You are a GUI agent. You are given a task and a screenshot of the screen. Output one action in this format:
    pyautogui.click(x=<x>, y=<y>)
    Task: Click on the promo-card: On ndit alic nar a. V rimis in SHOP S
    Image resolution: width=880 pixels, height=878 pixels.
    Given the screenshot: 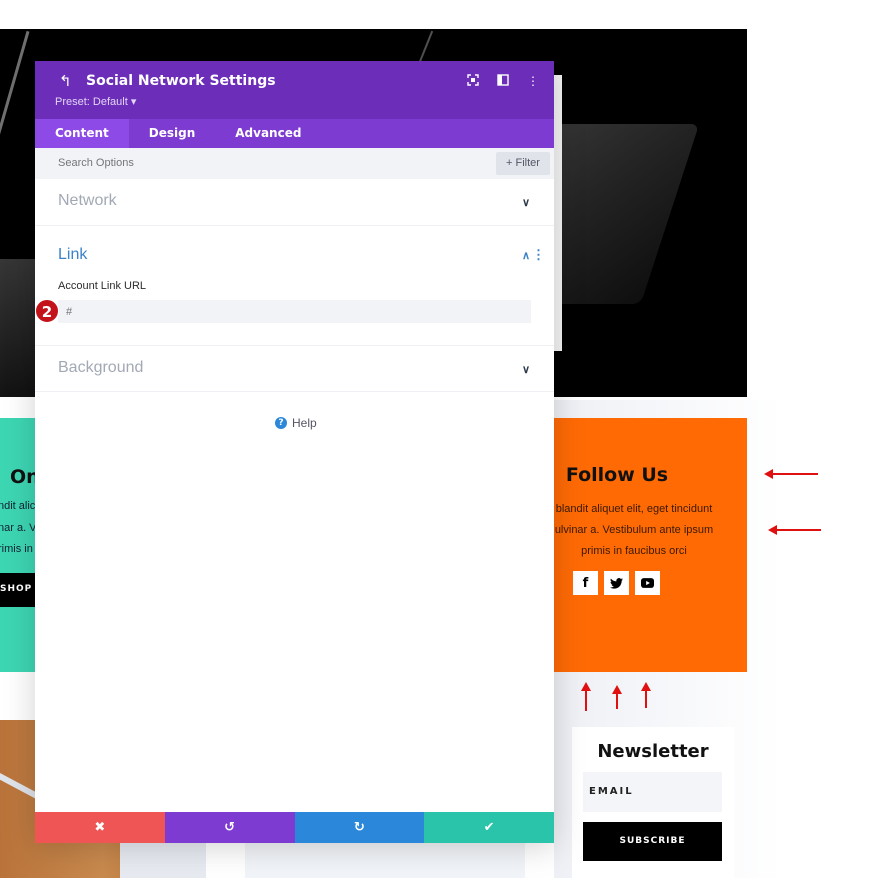 What is the action you would take?
    pyautogui.click(x=18, y=545)
    